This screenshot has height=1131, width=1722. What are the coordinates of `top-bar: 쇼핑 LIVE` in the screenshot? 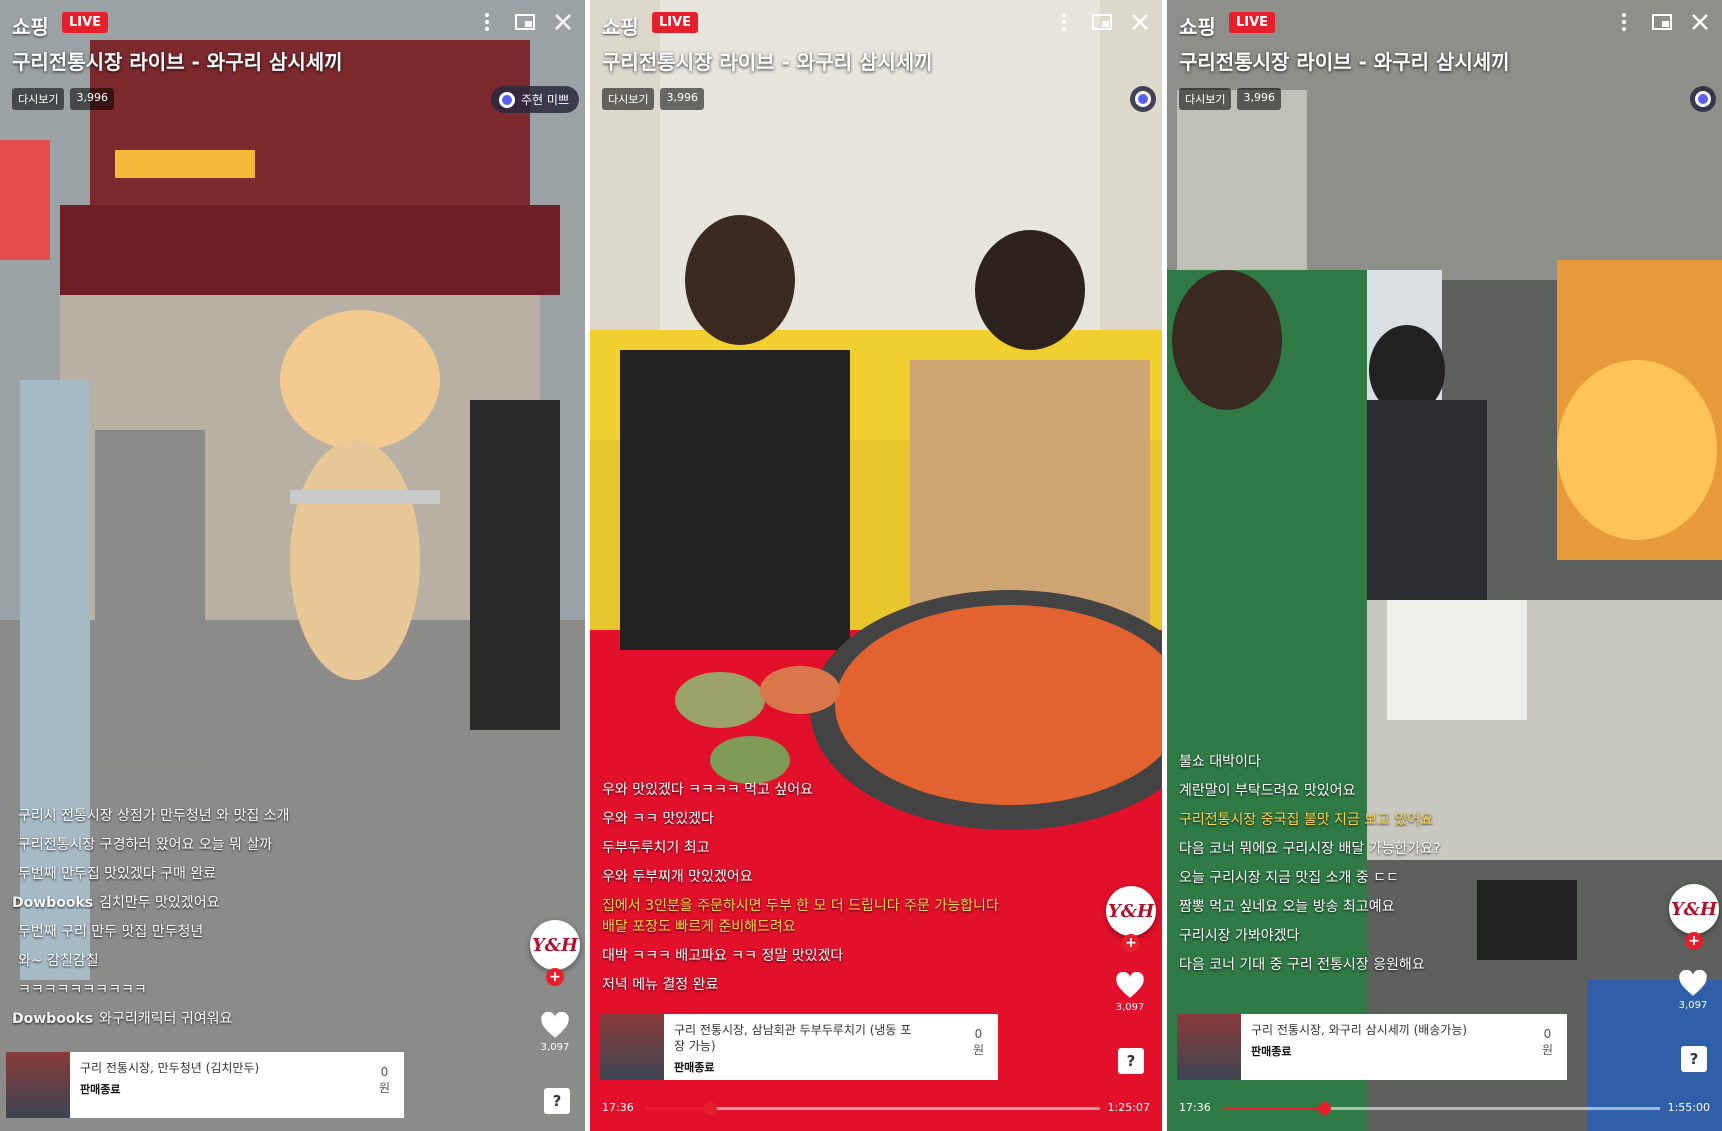 It's located at (876, 23).